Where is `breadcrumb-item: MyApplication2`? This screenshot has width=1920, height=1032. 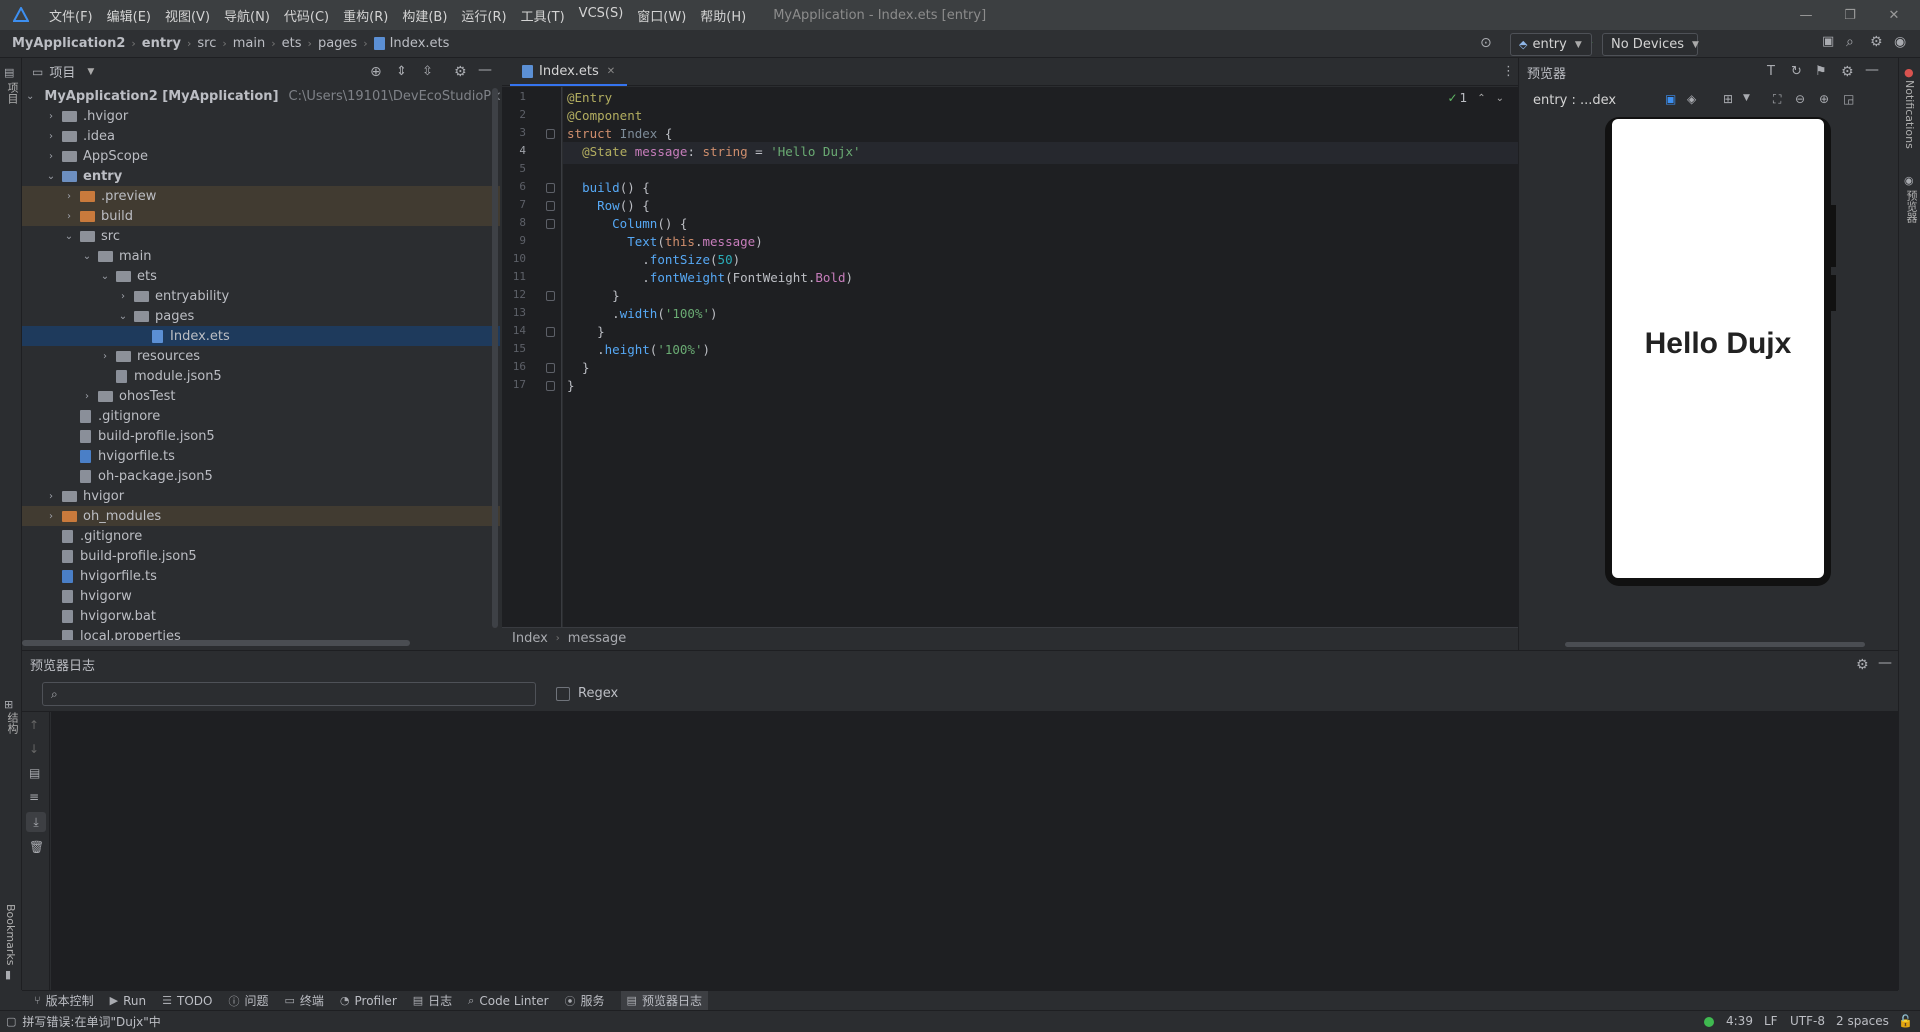 breadcrumb-item: MyApplication2 is located at coordinates (68, 43).